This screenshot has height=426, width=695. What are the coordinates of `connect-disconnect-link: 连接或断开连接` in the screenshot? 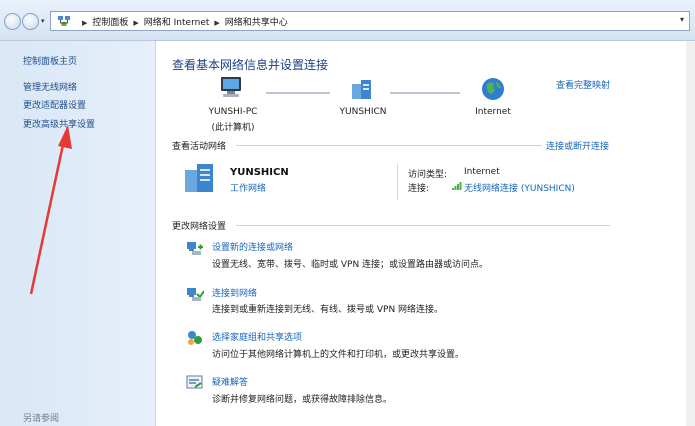 It's located at (577, 145).